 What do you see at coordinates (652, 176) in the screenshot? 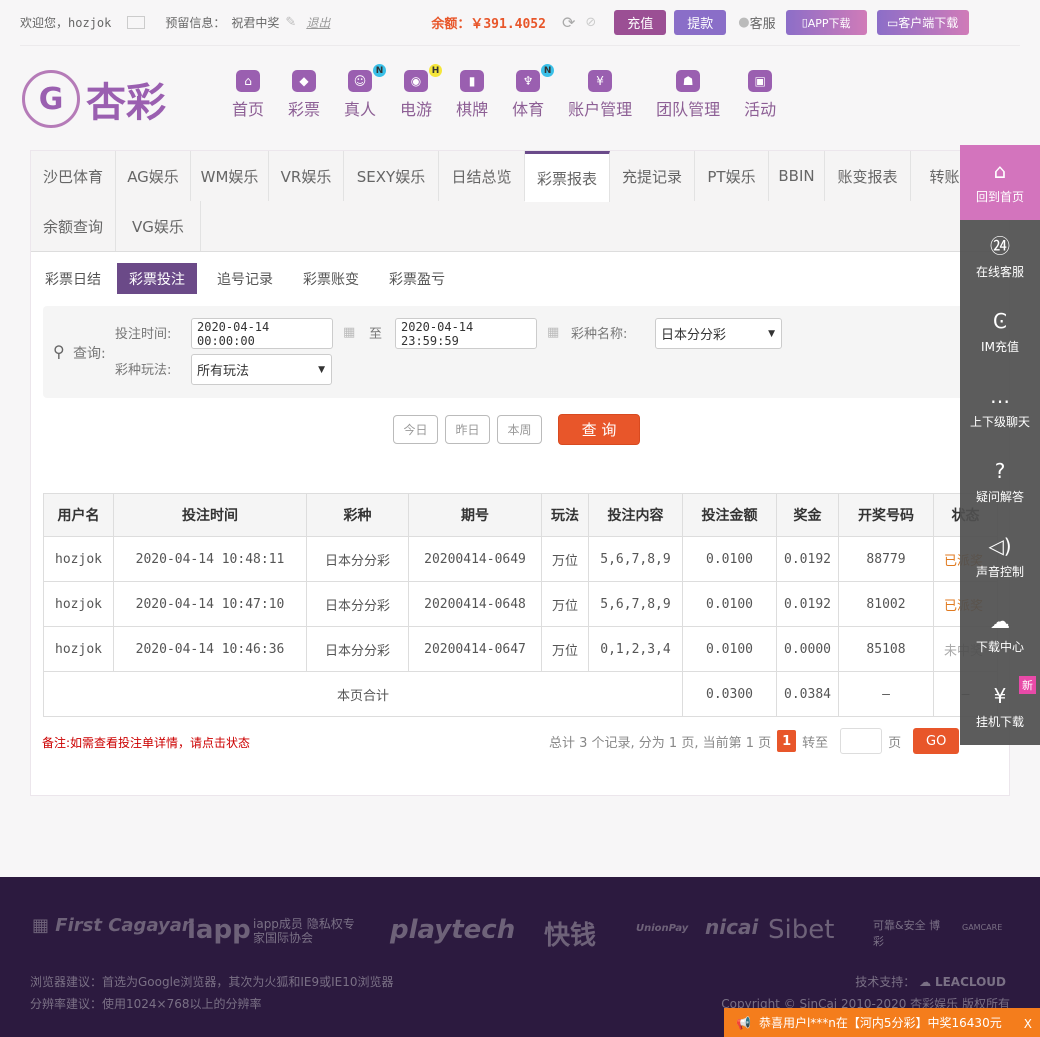
I see `tab-7: 充提记录` at bounding box center [652, 176].